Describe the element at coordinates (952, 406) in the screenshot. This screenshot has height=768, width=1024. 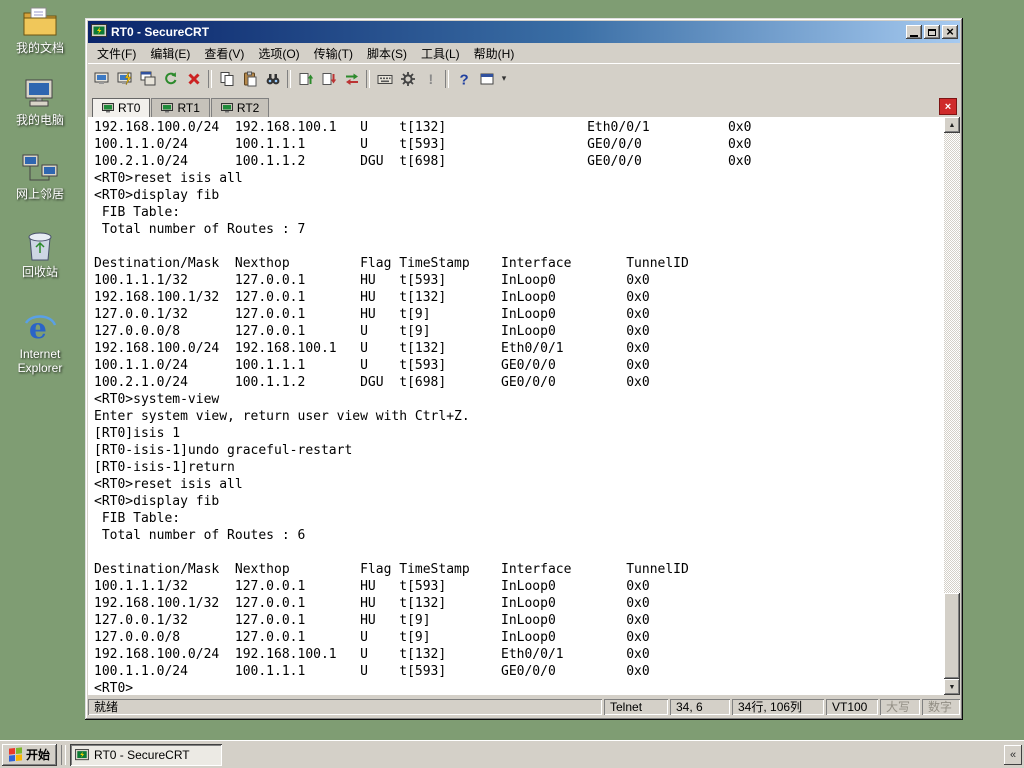
I see `scrollbar-track` at that location.